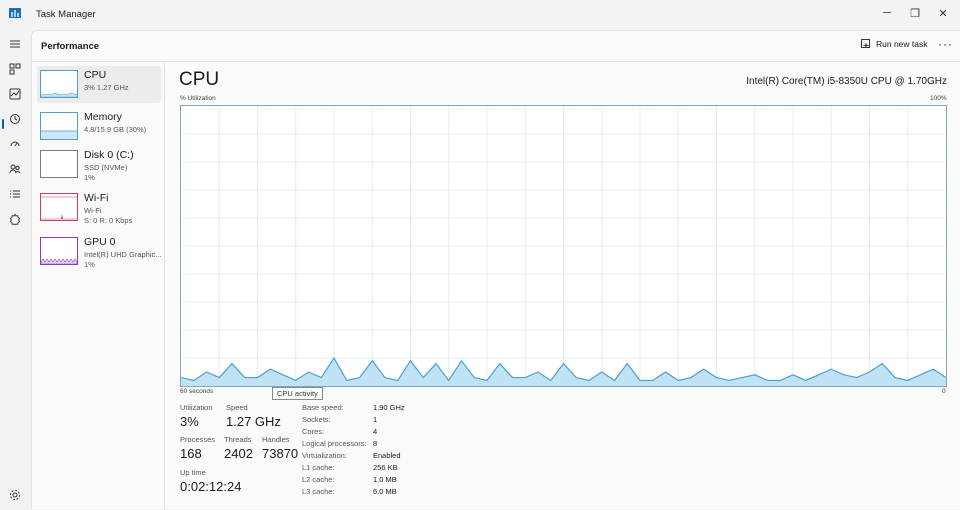 This screenshot has height=510, width=960. Describe the element at coordinates (938, 98) in the screenshot. I see `y-axis-max: 100%` at that location.